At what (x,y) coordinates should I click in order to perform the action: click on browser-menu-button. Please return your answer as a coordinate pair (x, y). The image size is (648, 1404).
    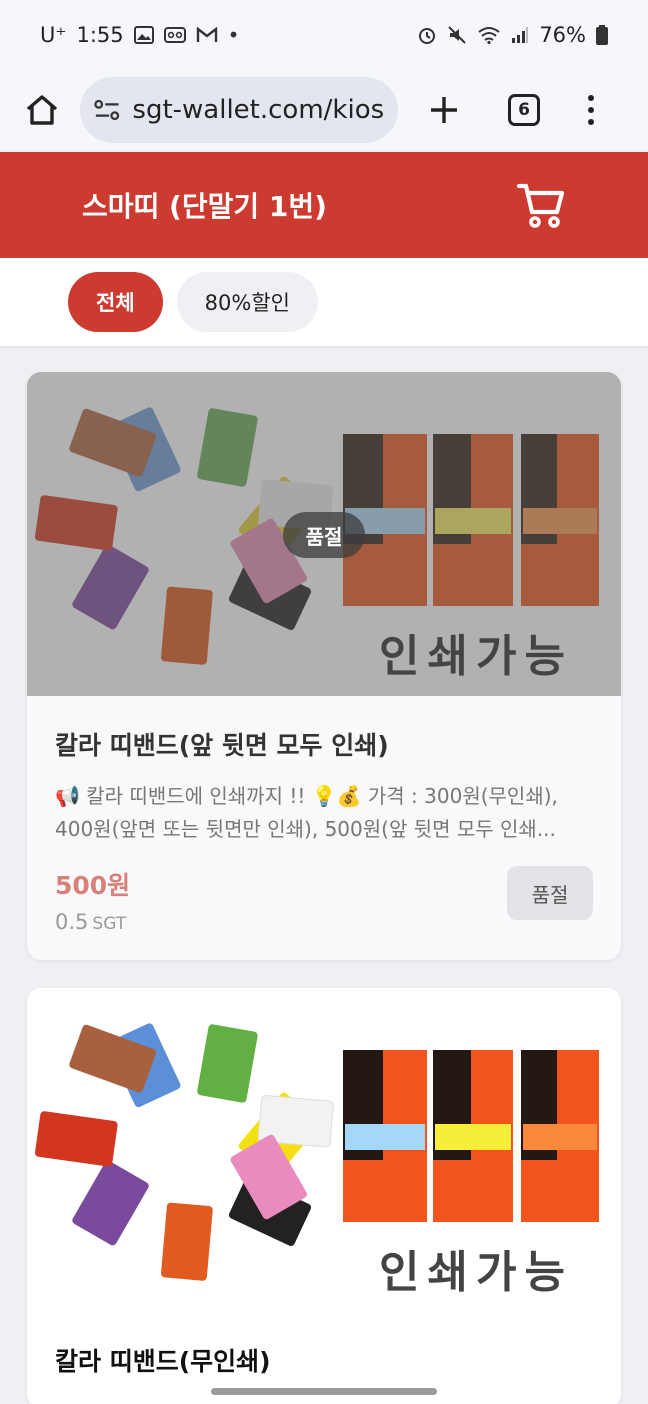
    Looking at the image, I should click on (591, 110).